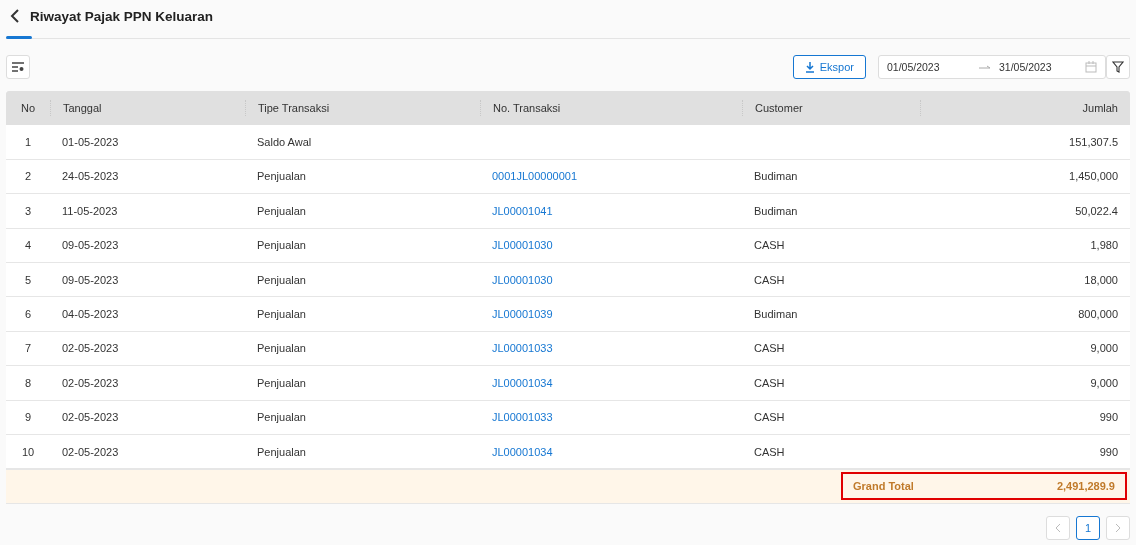 The image size is (1136, 545). I want to click on table-cell-text: 50,022.4, so click(1096, 210).